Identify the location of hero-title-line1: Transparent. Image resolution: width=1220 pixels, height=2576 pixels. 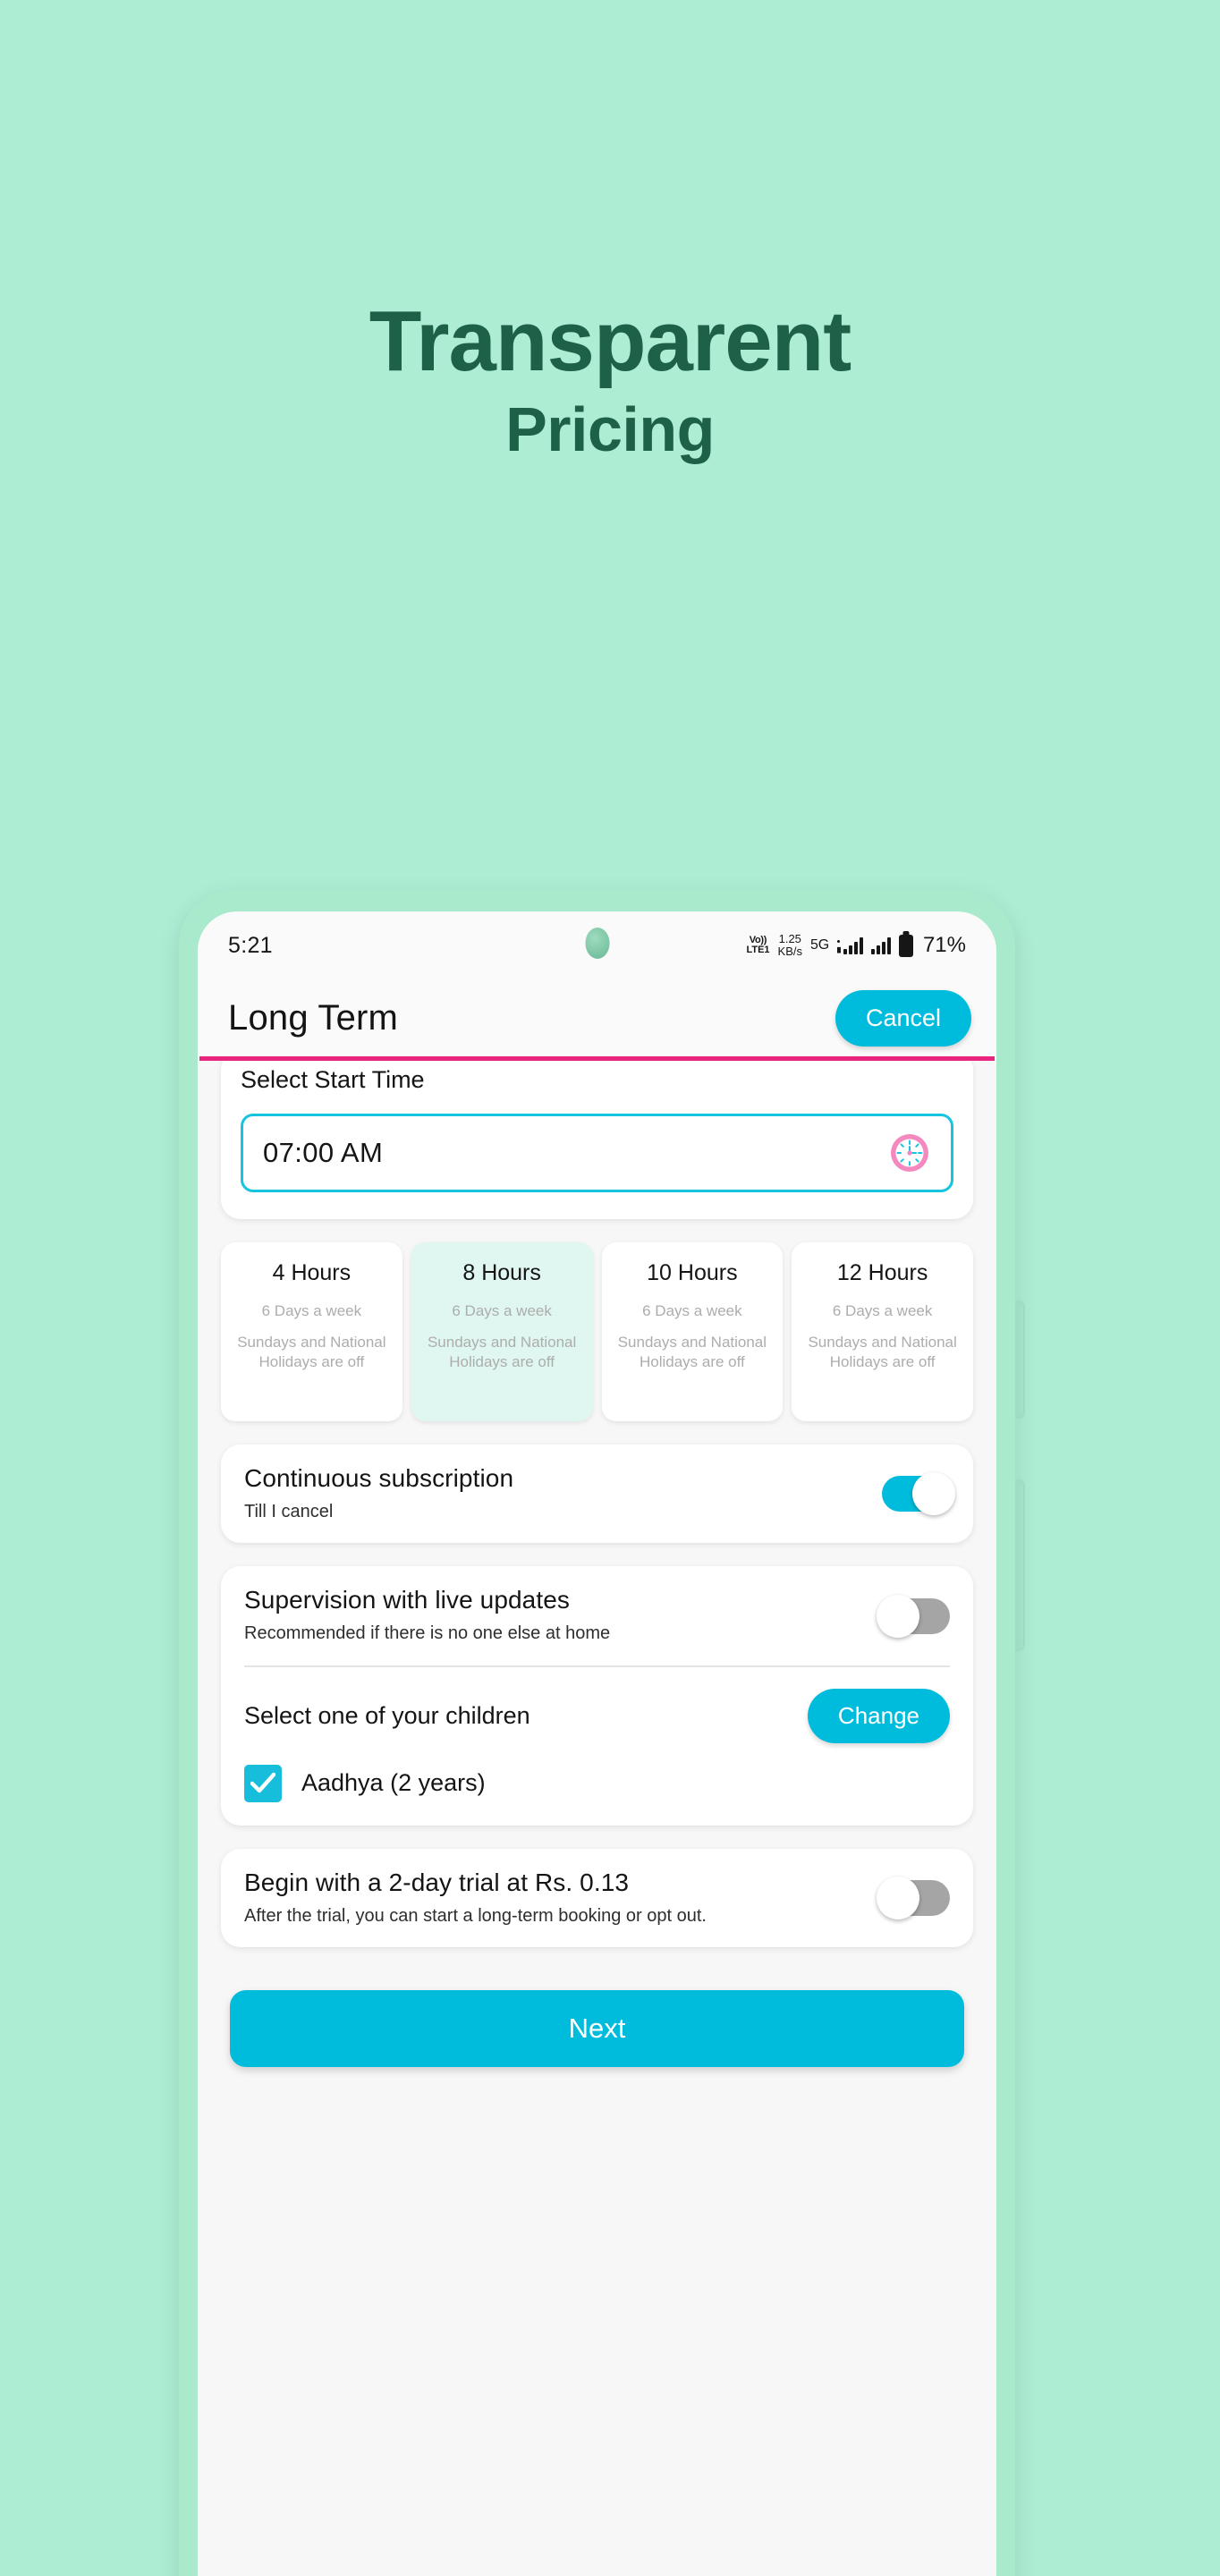
(610, 341).